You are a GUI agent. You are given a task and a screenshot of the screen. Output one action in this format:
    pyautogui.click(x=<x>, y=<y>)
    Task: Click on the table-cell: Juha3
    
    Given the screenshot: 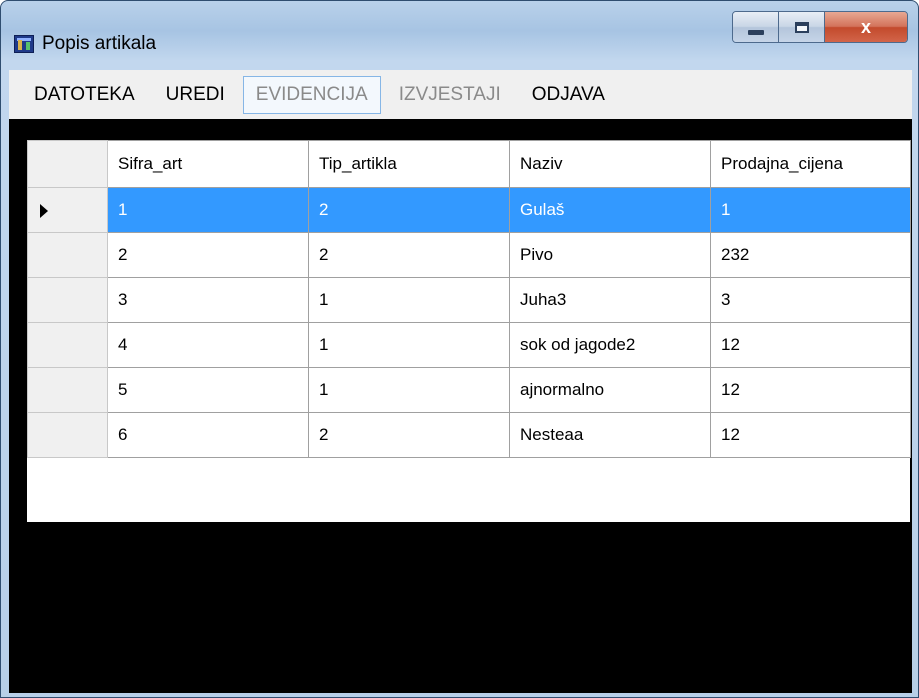 What is the action you would take?
    pyautogui.click(x=610, y=300)
    